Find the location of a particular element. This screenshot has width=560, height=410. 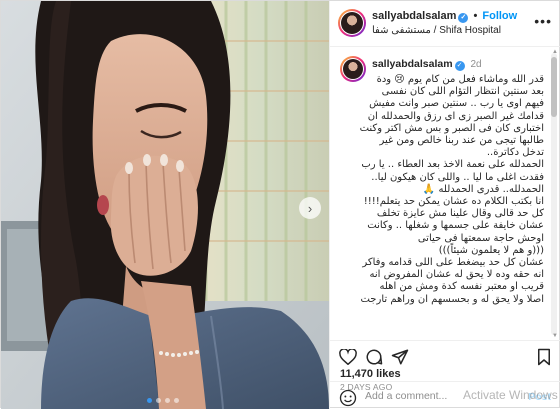

comment-button is located at coordinates (374, 357).